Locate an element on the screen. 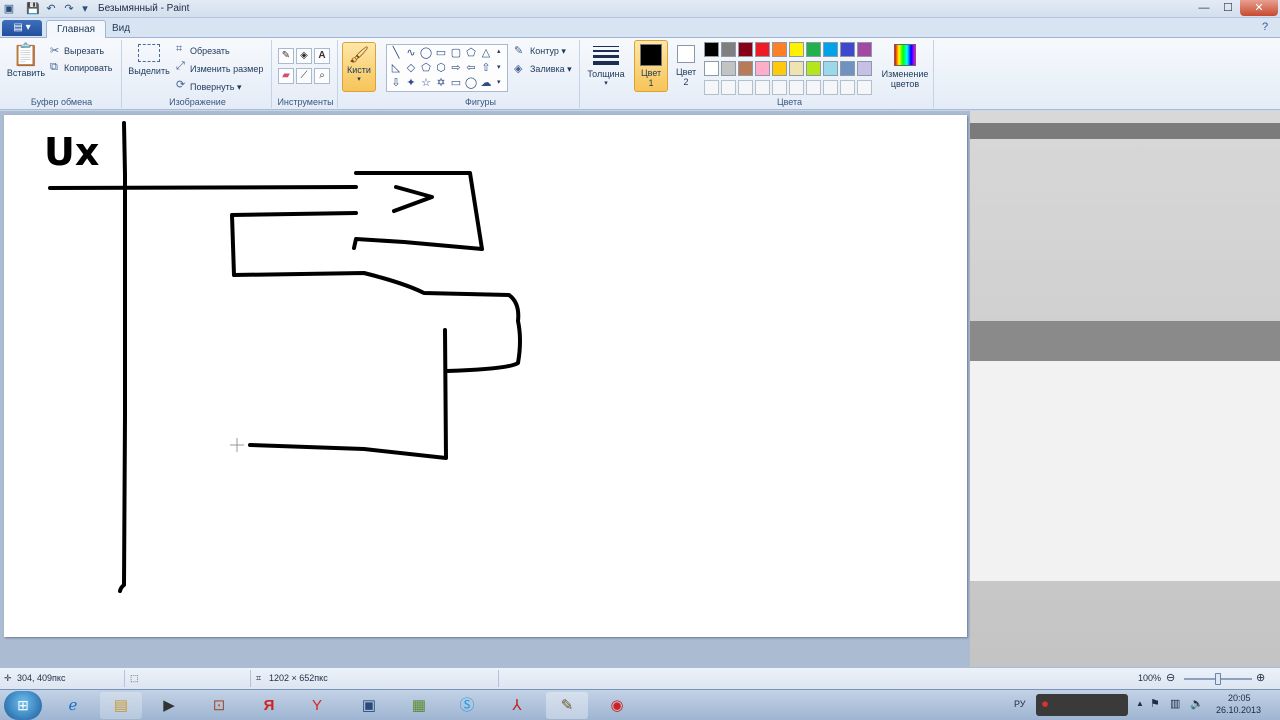 The height and width of the screenshot is (720, 1280). paste-button: 📋 Вставить is located at coordinates (26, 60).